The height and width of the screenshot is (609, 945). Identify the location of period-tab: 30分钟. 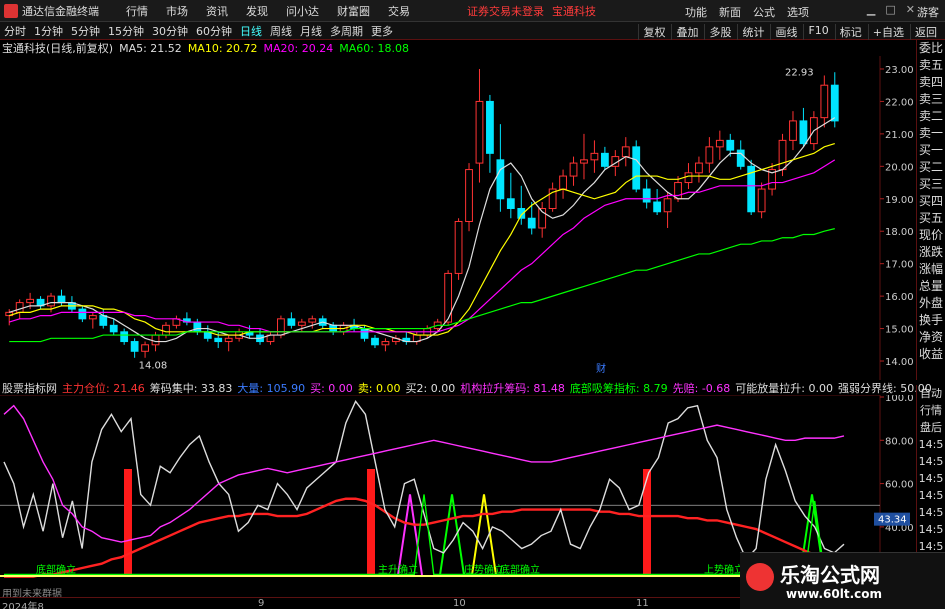
(170, 31).